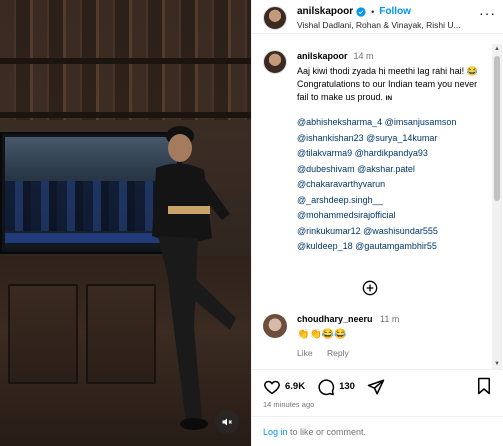 This screenshot has width=503, height=446. I want to click on like-button: 6.9K, so click(284, 387).